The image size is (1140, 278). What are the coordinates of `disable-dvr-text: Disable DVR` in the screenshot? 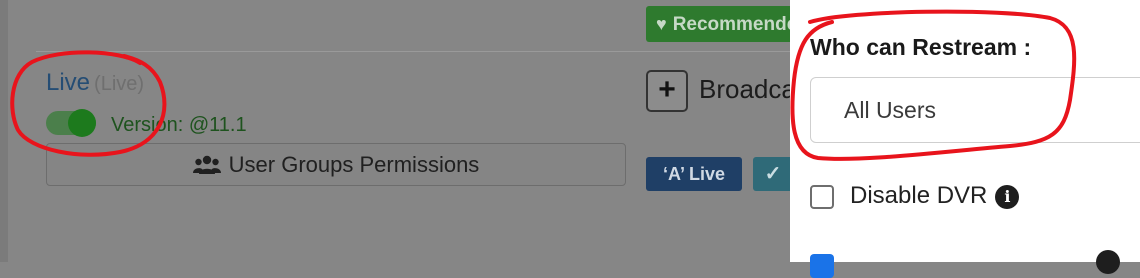 It's located at (919, 195).